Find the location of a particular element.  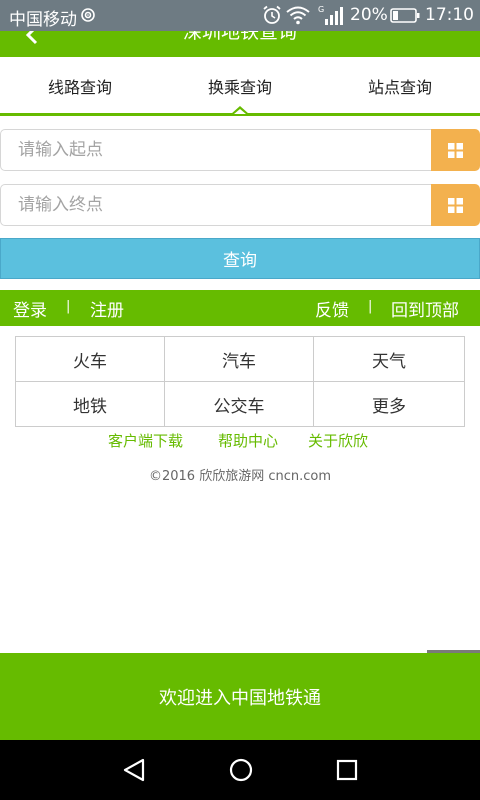

query-tabs: 线路查询 换乘查询 站点查询 is located at coordinates (240, 87).